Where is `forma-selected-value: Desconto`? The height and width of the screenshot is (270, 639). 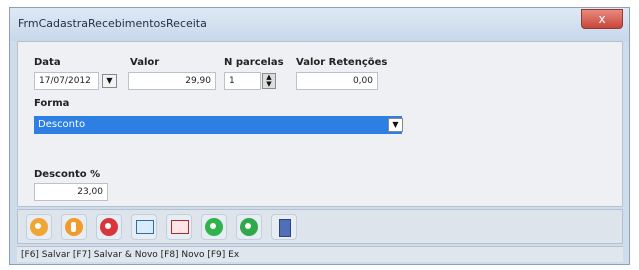
forma-selected-value: Desconto is located at coordinates (62, 124).